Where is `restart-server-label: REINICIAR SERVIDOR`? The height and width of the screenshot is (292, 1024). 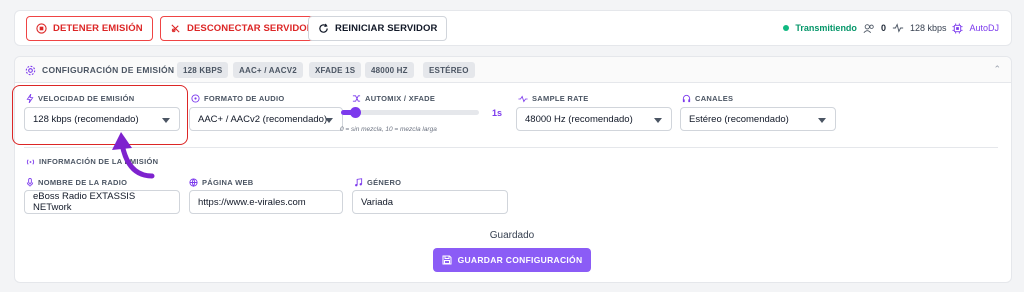
restart-server-label: REINICIAR SERVIDOR is located at coordinates (386, 28).